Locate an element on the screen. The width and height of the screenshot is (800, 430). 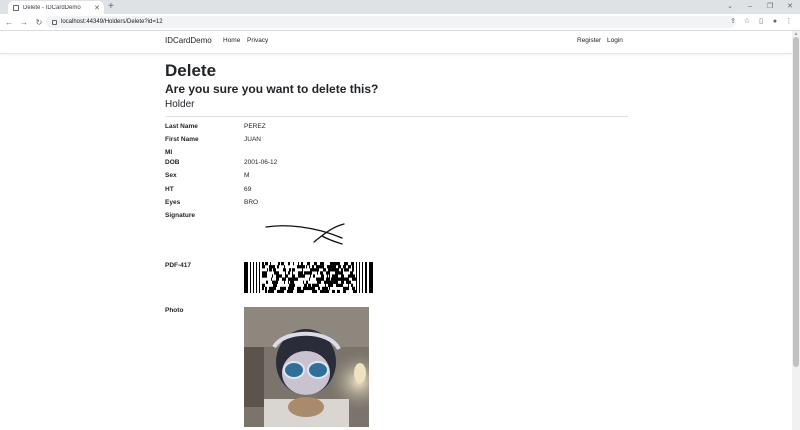
field-label: Last Name is located at coordinates (181, 126).